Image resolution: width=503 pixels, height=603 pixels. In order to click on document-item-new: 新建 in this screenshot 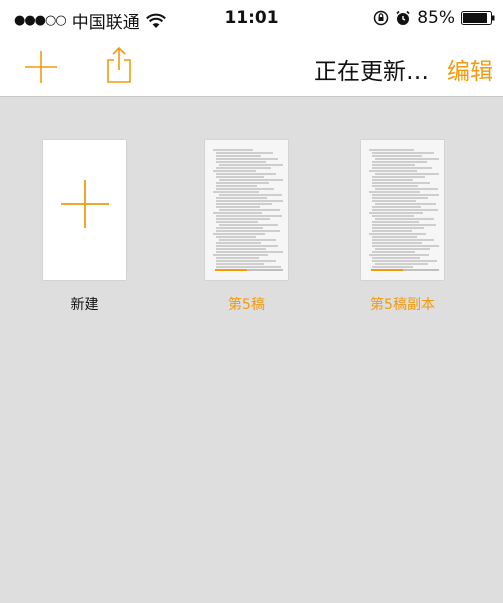, I will do `click(84, 227)`.